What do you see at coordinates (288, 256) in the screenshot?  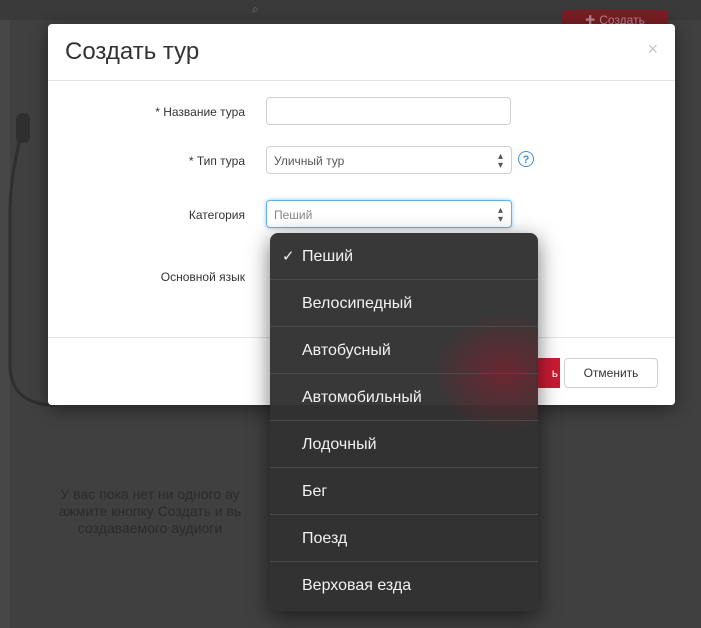 I see `check-icon: ✓` at bounding box center [288, 256].